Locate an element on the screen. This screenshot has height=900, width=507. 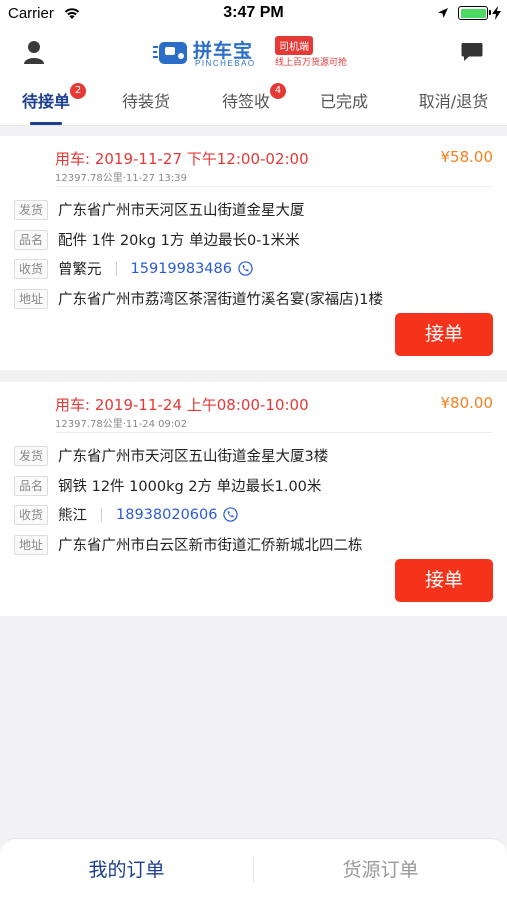
tab-label: 取消/退货 is located at coordinates (453, 101).